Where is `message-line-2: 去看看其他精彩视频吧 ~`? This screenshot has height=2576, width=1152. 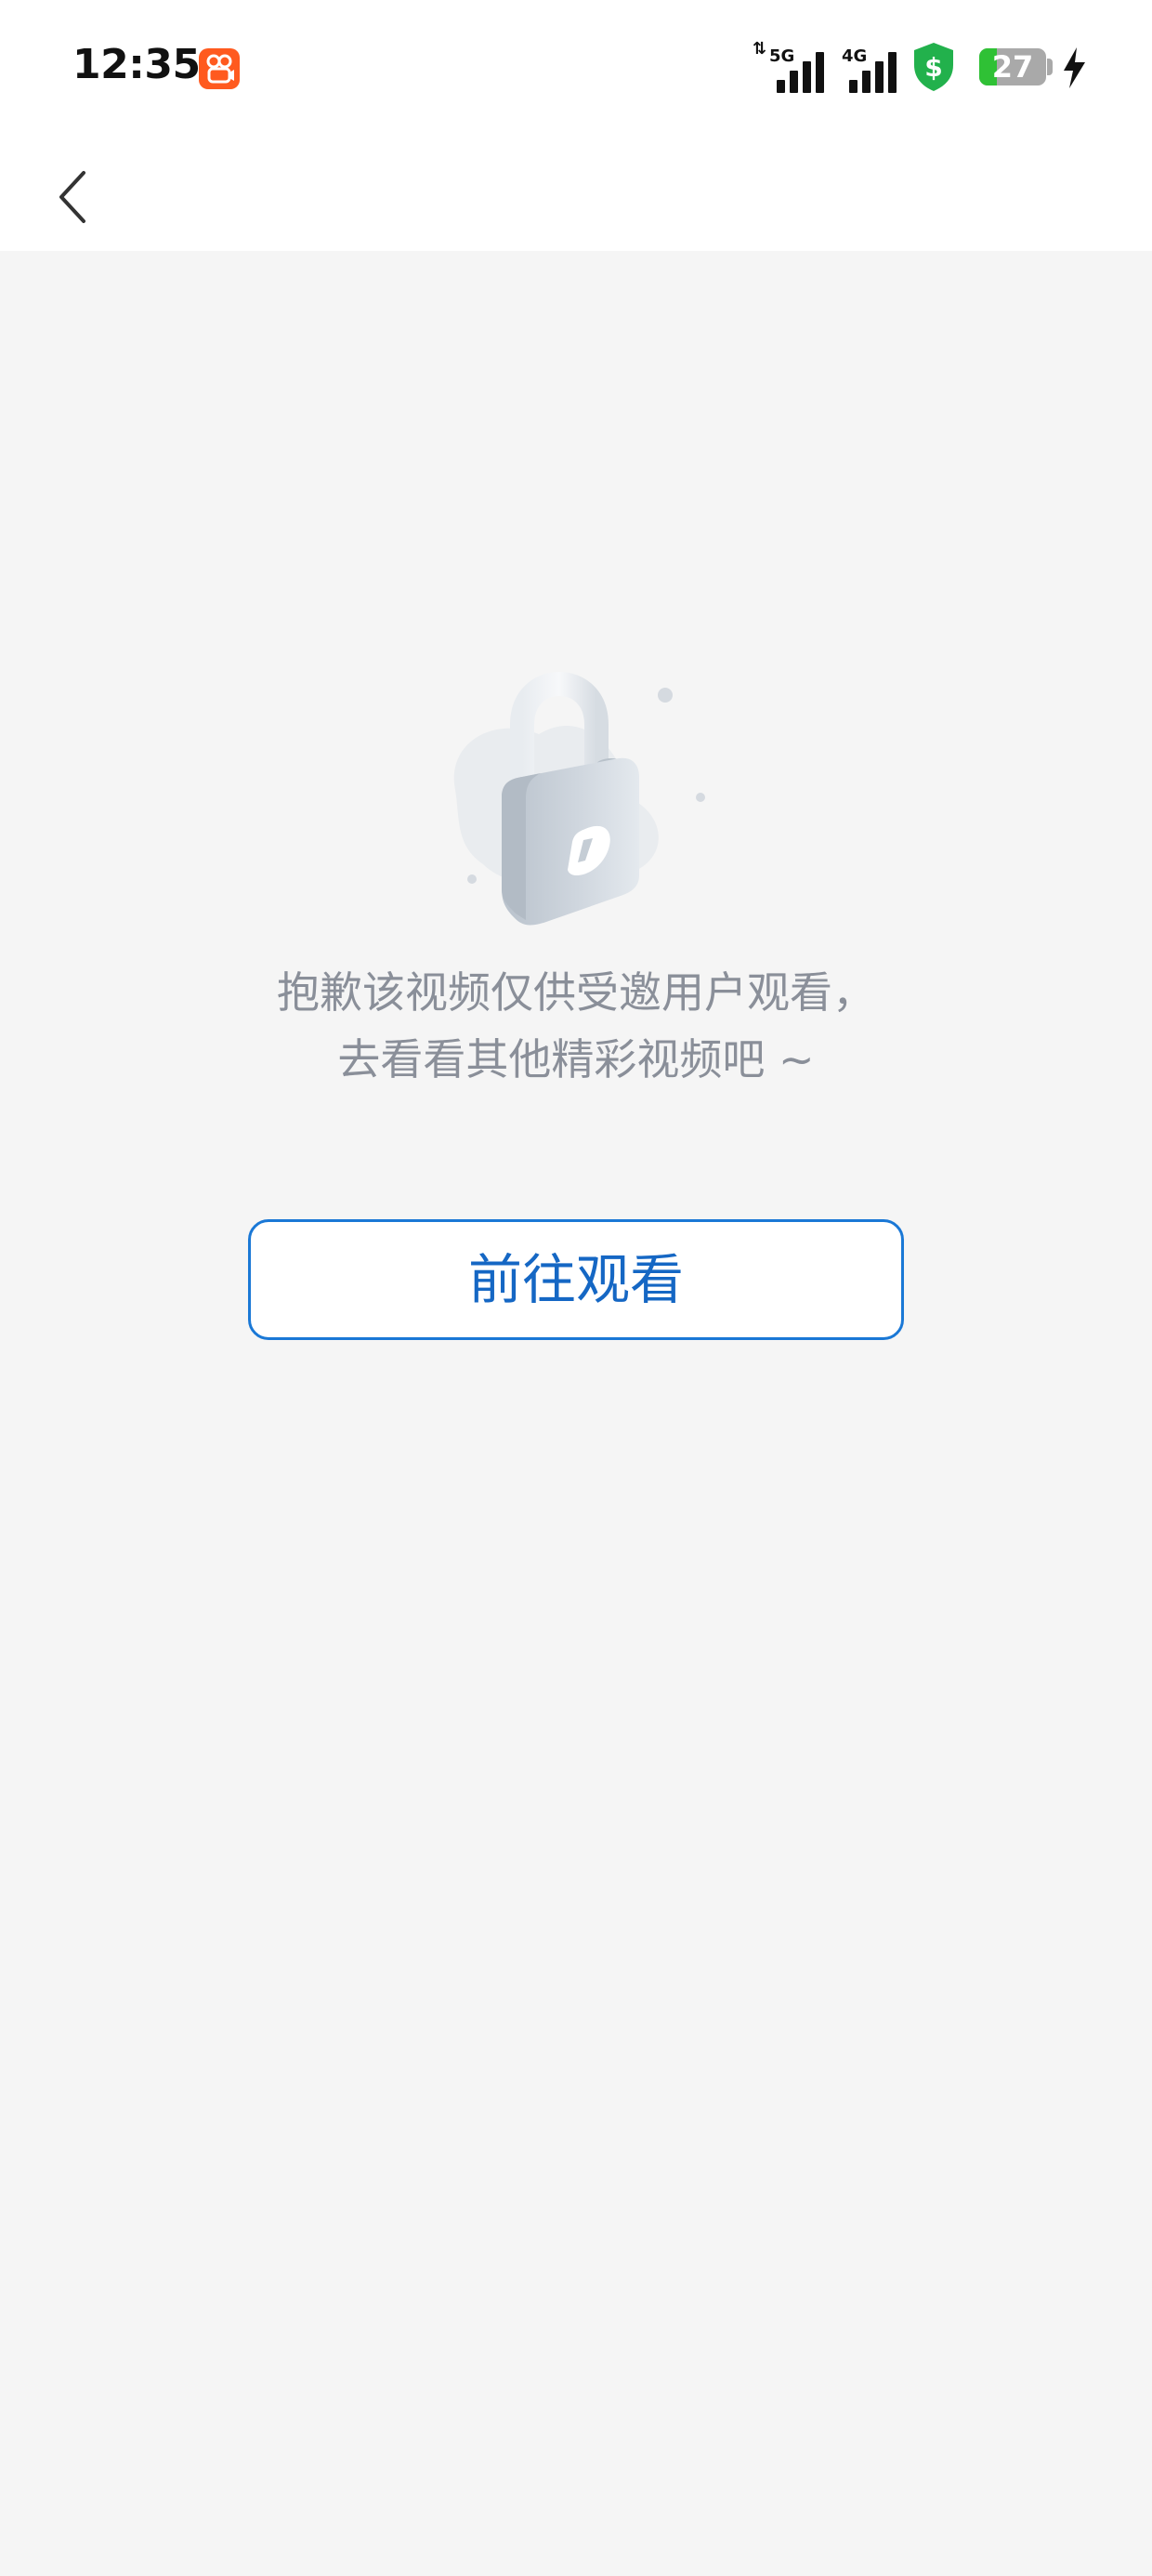 message-line-2: 去看看其他精彩视频吧 ~ is located at coordinates (576, 1059).